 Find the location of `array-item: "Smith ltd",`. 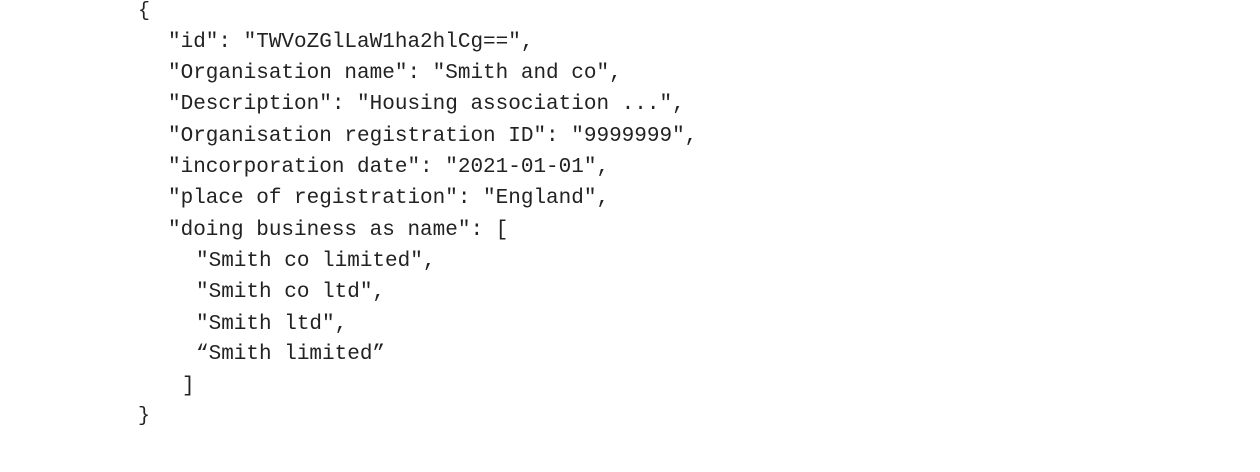

array-item: "Smith ltd", is located at coordinates (272, 324).